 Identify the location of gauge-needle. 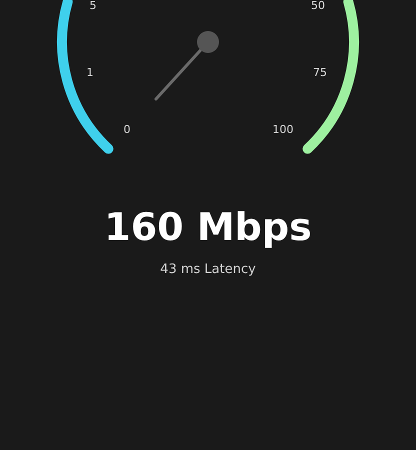
(186, 65).